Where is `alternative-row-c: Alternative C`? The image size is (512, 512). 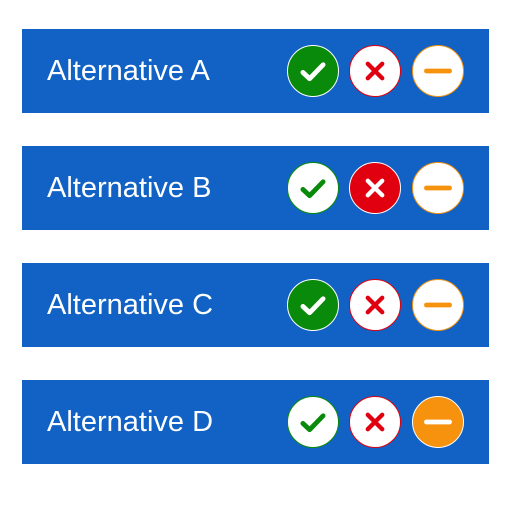
alternative-row-c: Alternative C is located at coordinates (255, 305).